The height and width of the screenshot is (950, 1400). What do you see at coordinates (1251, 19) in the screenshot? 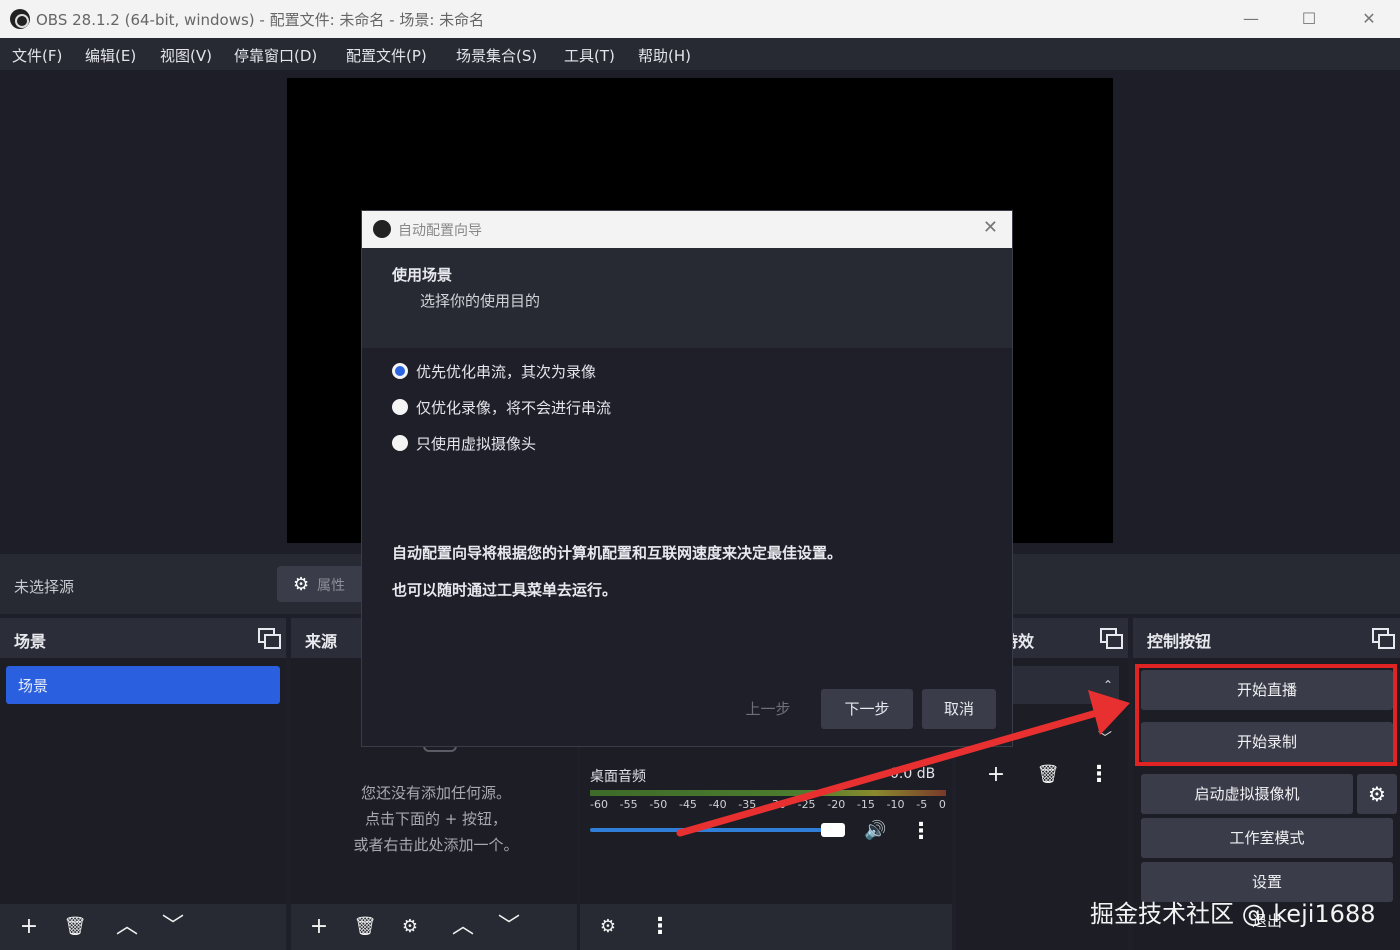
I see `minimize-button: —` at bounding box center [1251, 19].